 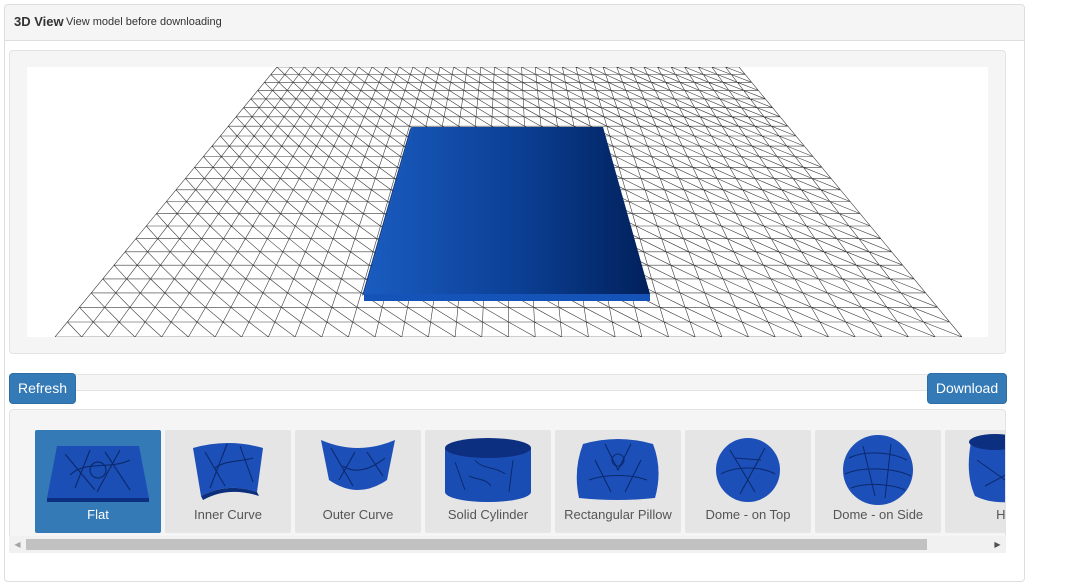 I want to click on shape-item-rectangular-pillow: Rectangular Pillow, so click(x=618, y=481).